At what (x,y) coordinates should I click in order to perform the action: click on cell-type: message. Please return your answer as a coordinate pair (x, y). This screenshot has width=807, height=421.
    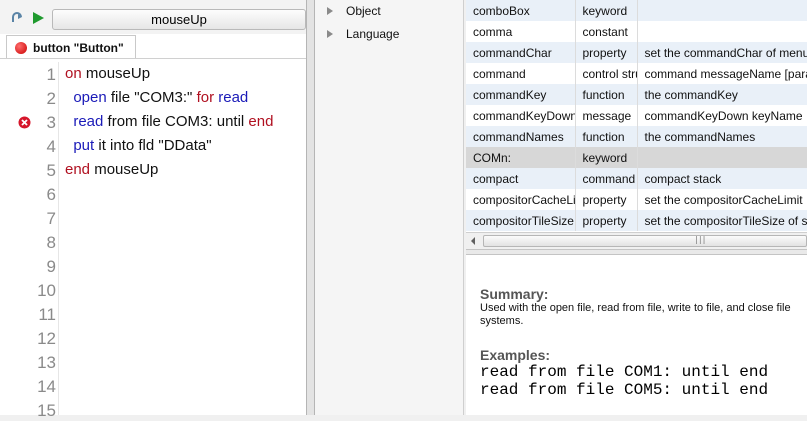
    Looking at the image, I should click on (606, 115).